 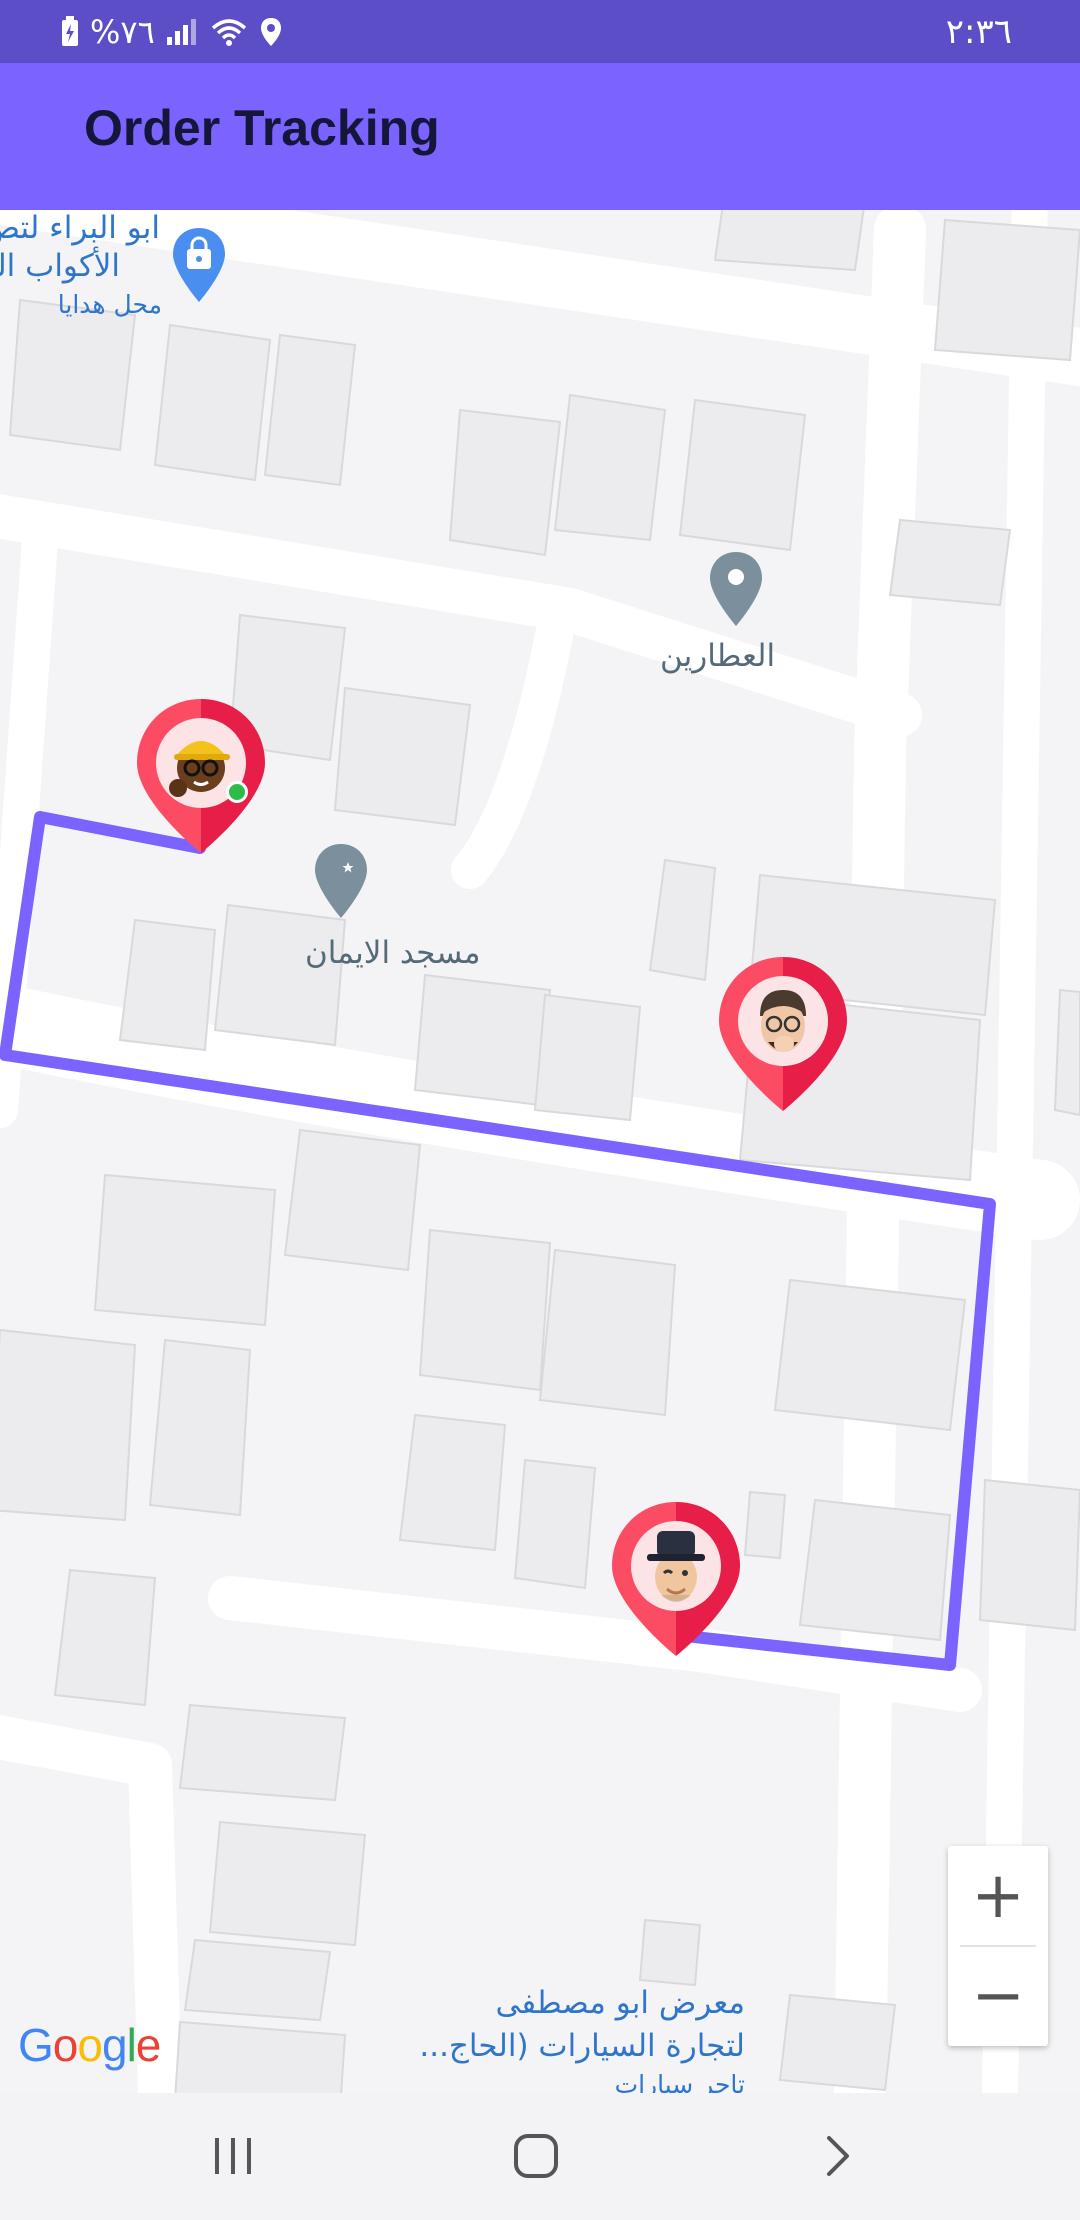 I want to click on recipient-avatar-icon, so click(x=676, y=1566).